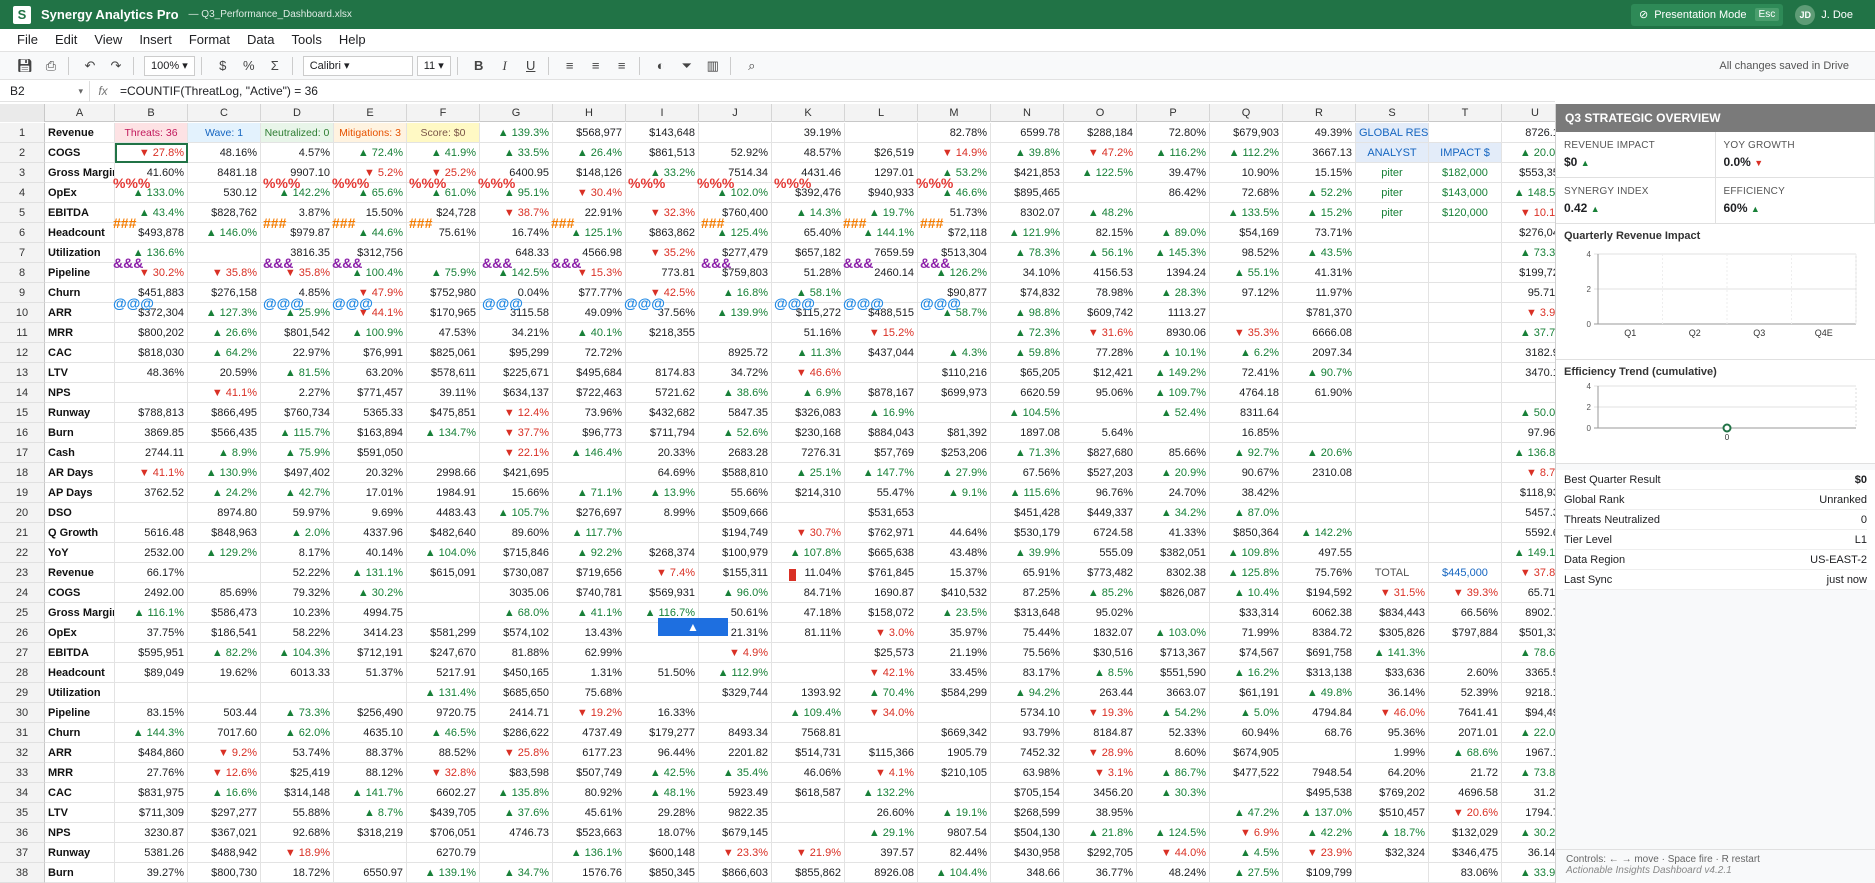  I want to click on cell-n13: $65,205, so click(1027, 373).